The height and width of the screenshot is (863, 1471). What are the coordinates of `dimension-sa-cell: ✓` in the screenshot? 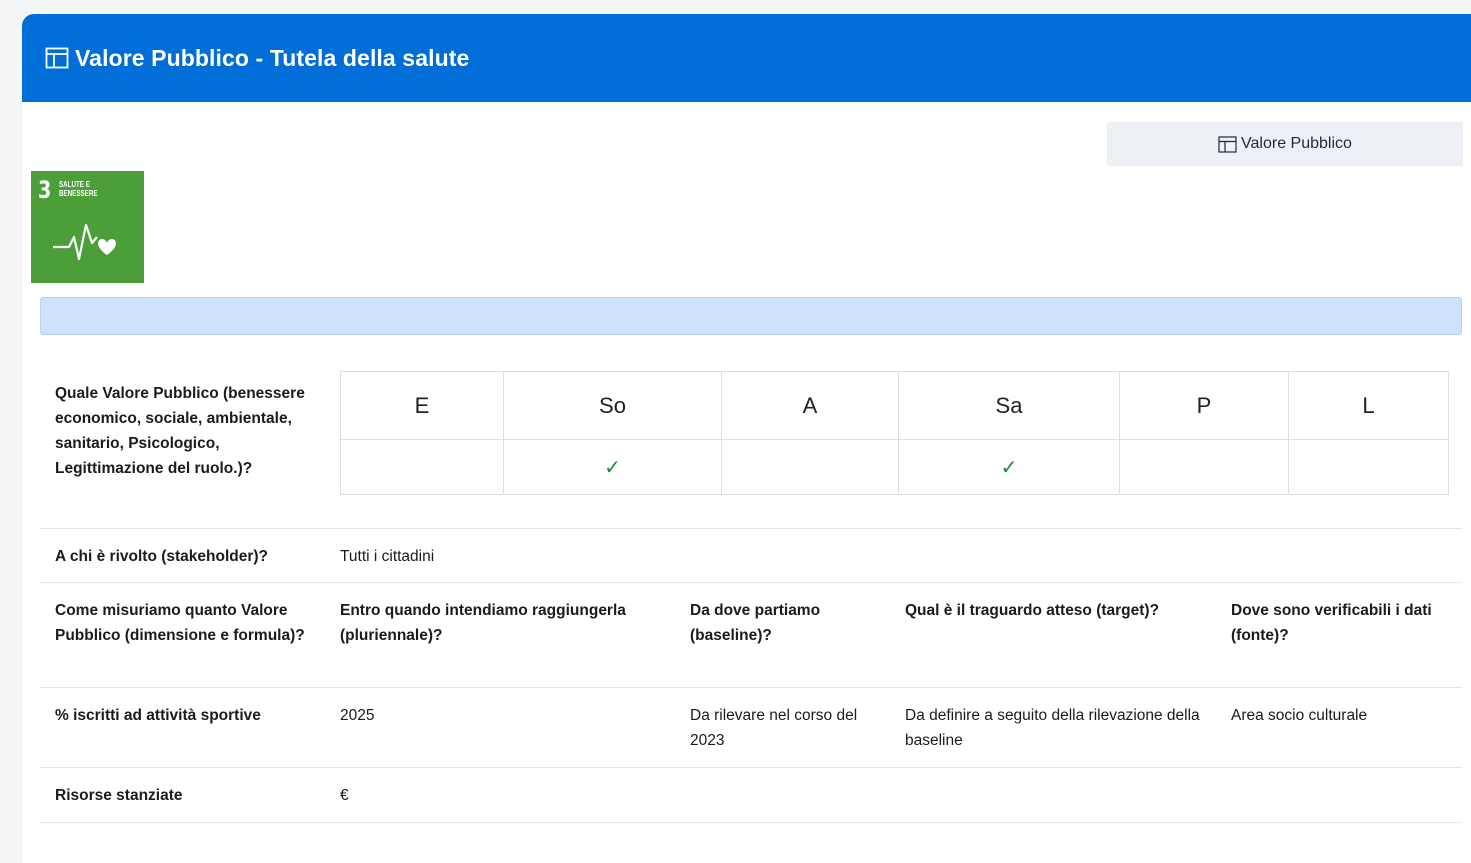 It's located at (1009, 467).